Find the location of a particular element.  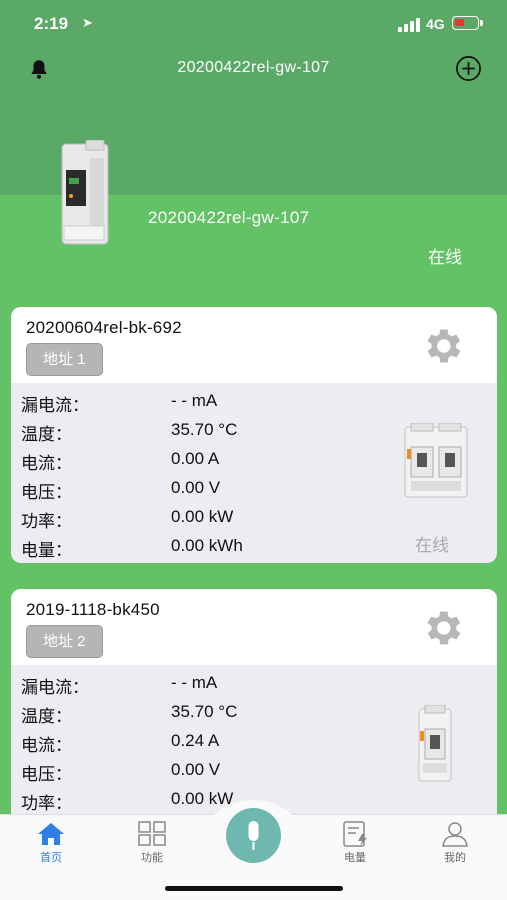

energy-report-icon is located at coordinates (355, 834).